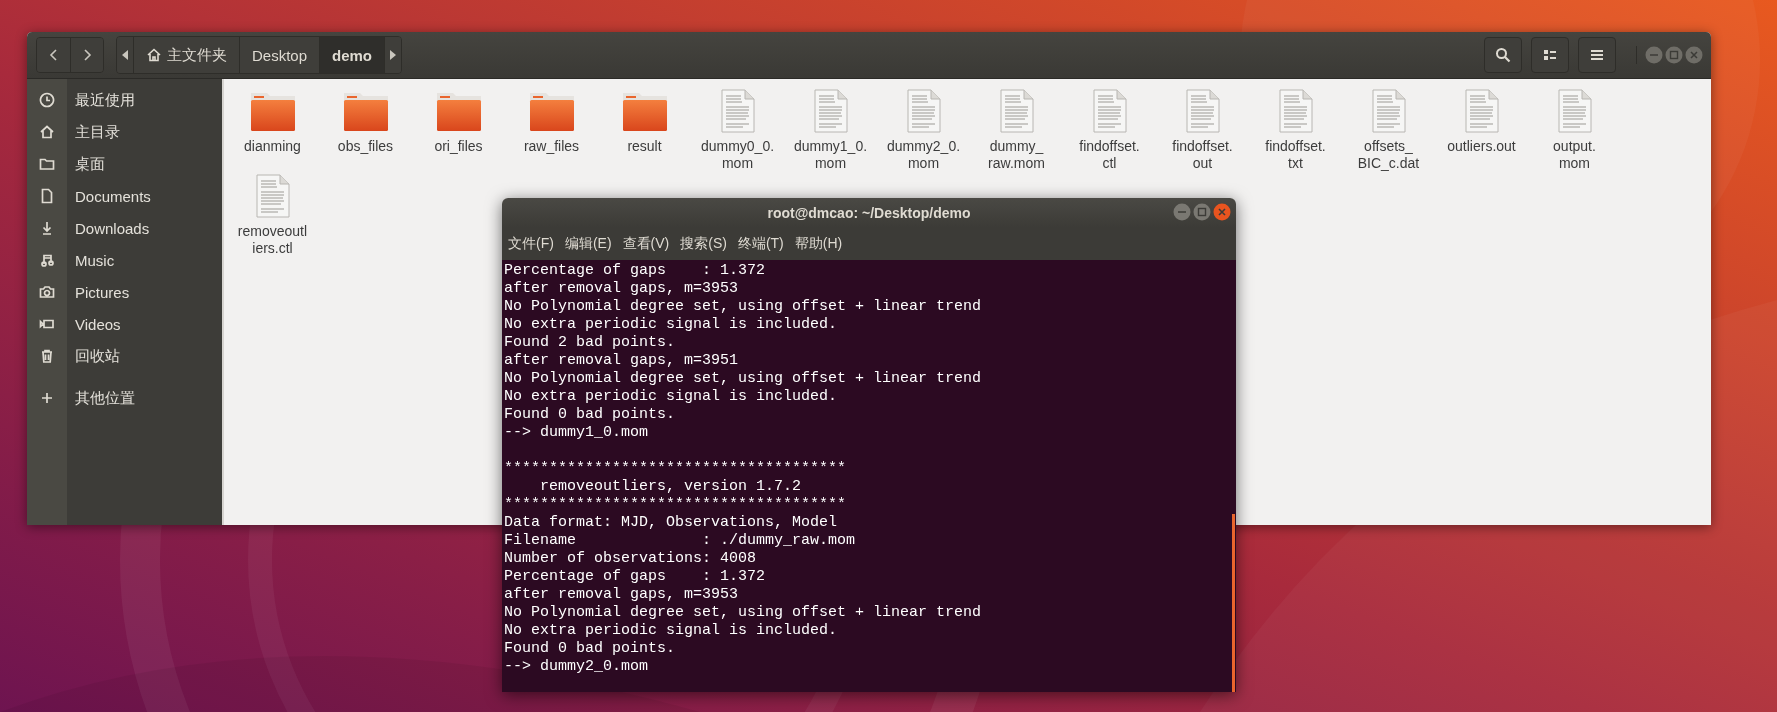 The image size is (1777, 712). What do you see at coordinates (272, 146) in the screenshot?
I see `file-name: dianming` at bounding box center [272, 146].